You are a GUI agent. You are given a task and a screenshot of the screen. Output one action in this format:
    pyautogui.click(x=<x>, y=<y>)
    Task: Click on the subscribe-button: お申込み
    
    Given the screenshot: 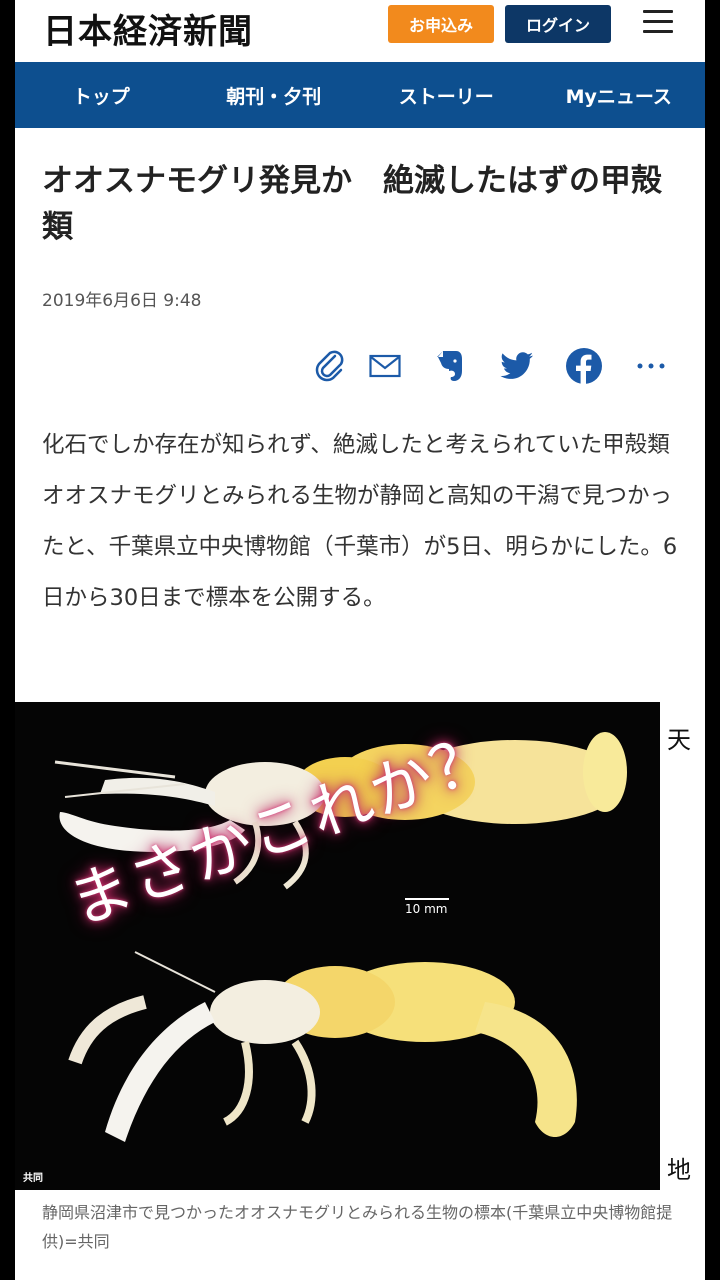 What is the action you would take?
    pyautogui.click(x=441, y=24)
    